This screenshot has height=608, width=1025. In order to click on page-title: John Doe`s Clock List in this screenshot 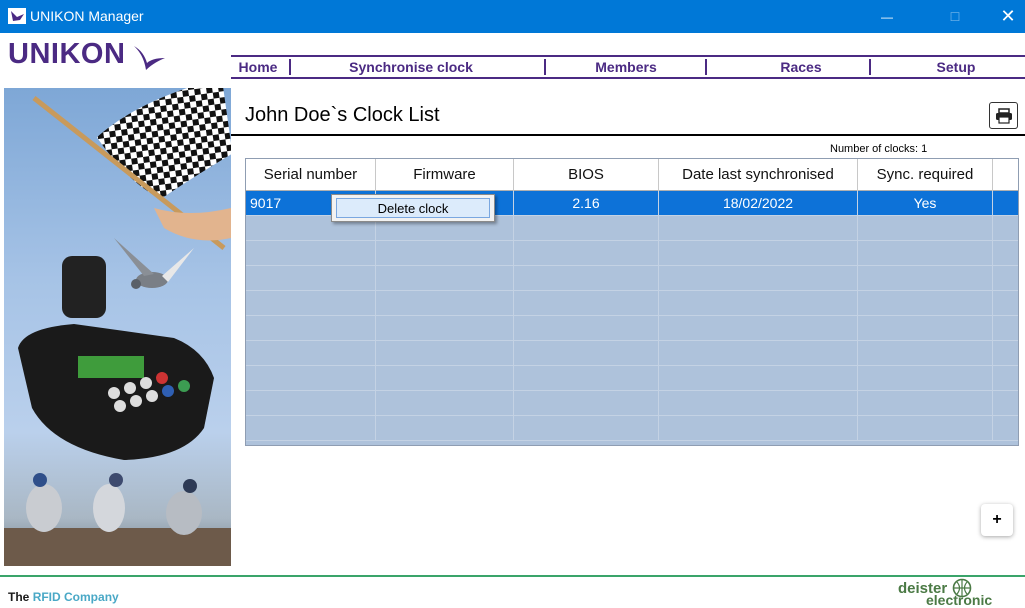, I will do `click(342, 115)`.